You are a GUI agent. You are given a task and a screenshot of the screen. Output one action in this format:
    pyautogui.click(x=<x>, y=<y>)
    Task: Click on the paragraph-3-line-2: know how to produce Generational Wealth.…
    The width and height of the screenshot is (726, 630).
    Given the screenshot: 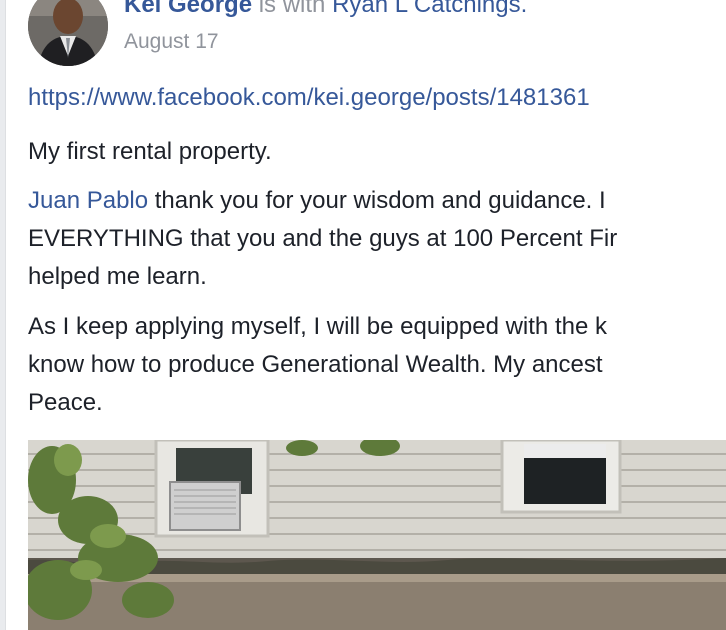 What is the action you would take?
    pyautogui.click(x=315, y=364)
    